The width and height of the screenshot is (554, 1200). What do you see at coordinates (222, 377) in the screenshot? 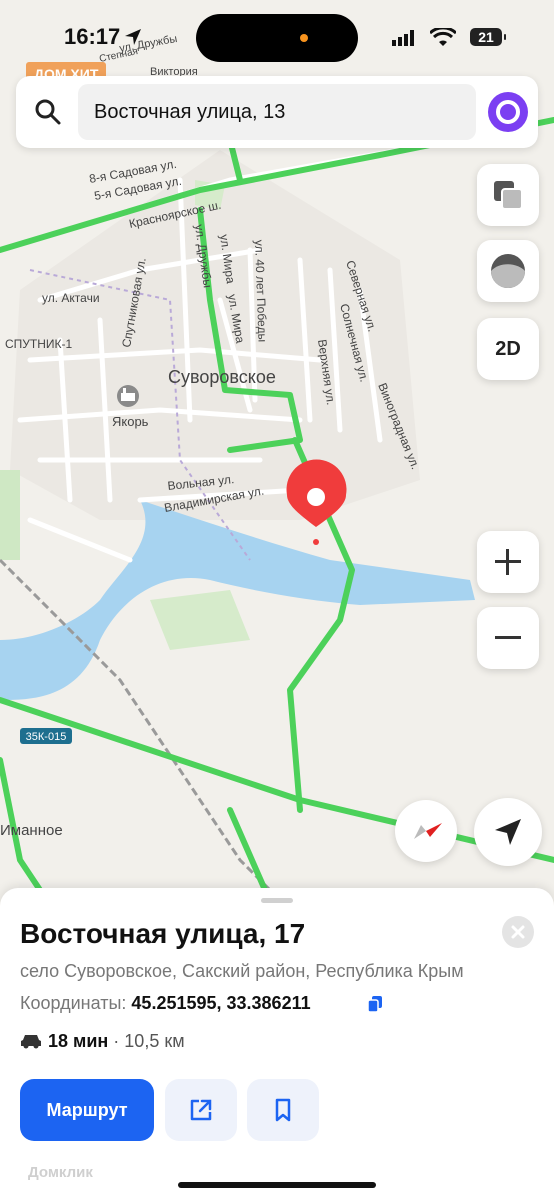
I see `village-label: Суворовское` at bounding box center [222, 377].